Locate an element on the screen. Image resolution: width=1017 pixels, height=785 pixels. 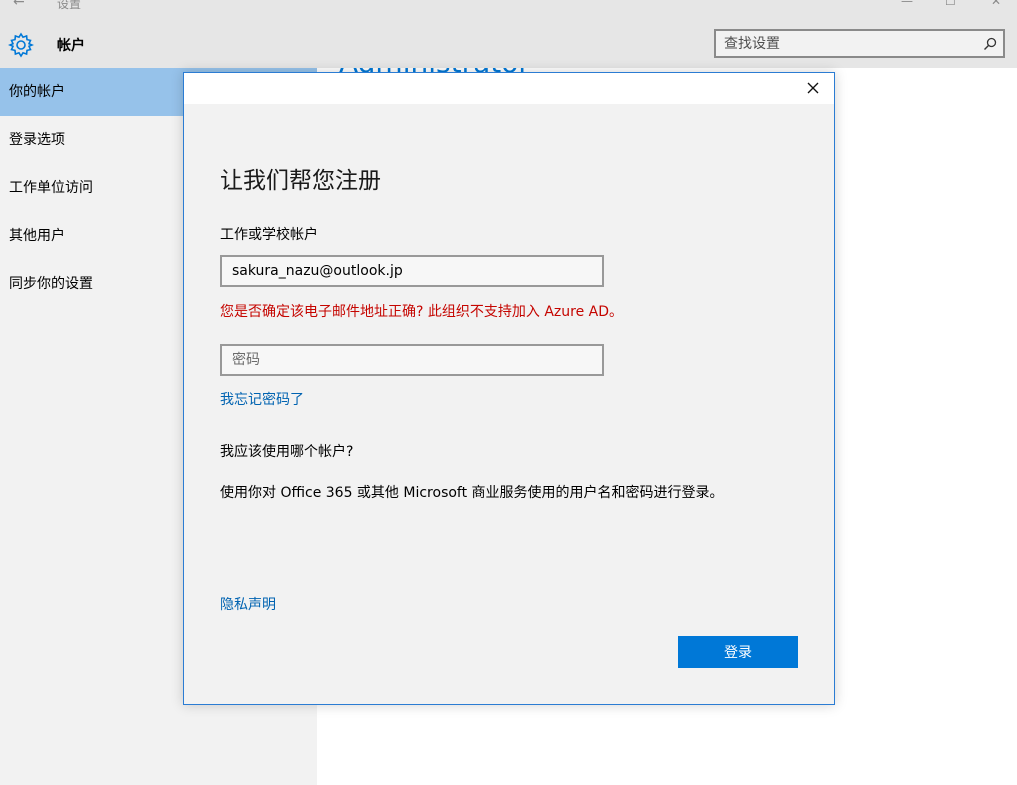
dialog-heading: 让我们帮您注册 is located at coordinates (300, 181).